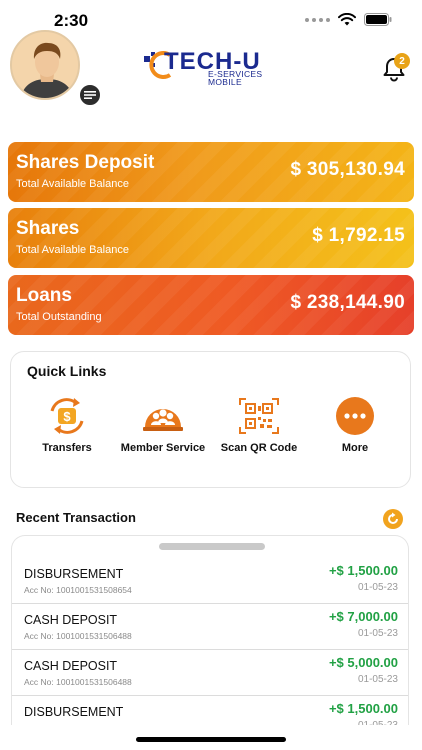 This screenshot has width=422, height=750. What do you see at coordinates (317, 19) in the screenshot?
I see `signal-icon` at bounding box center [317, 19].